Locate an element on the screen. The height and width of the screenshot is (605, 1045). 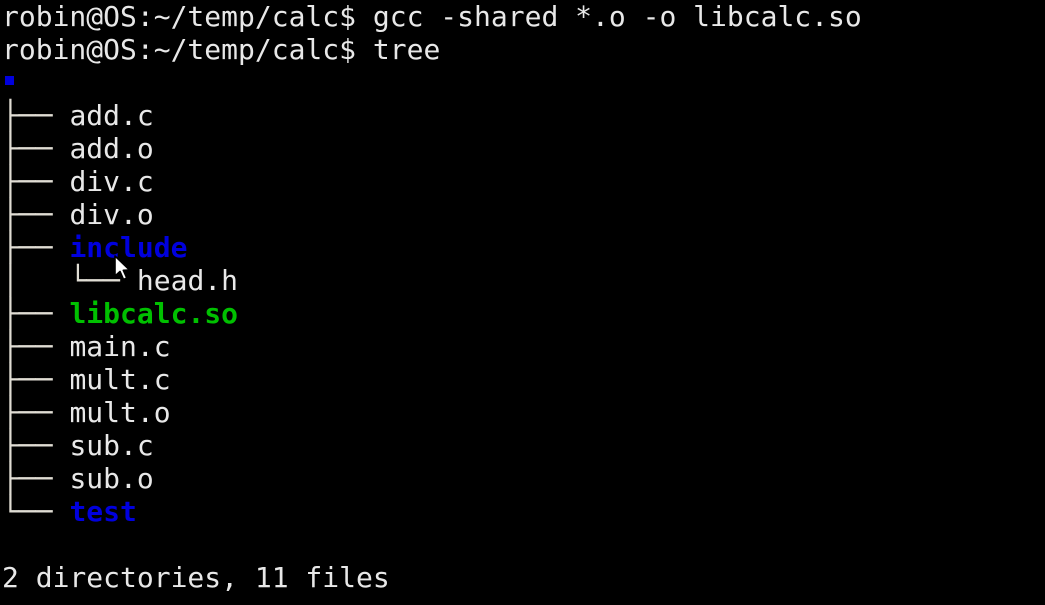
tree-entry-name: add.c is located at coordinates (111, 115).